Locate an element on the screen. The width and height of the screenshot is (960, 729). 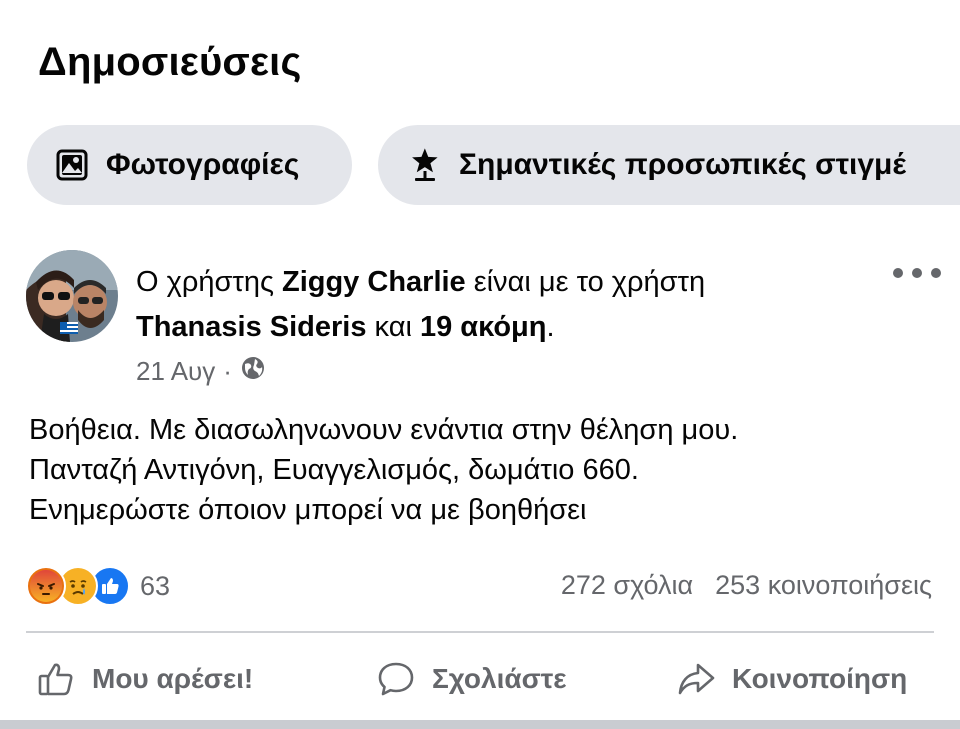
highlights-chip: Σημαντικές προσωπικές στιγμέ is located at coordinates (669, 165).